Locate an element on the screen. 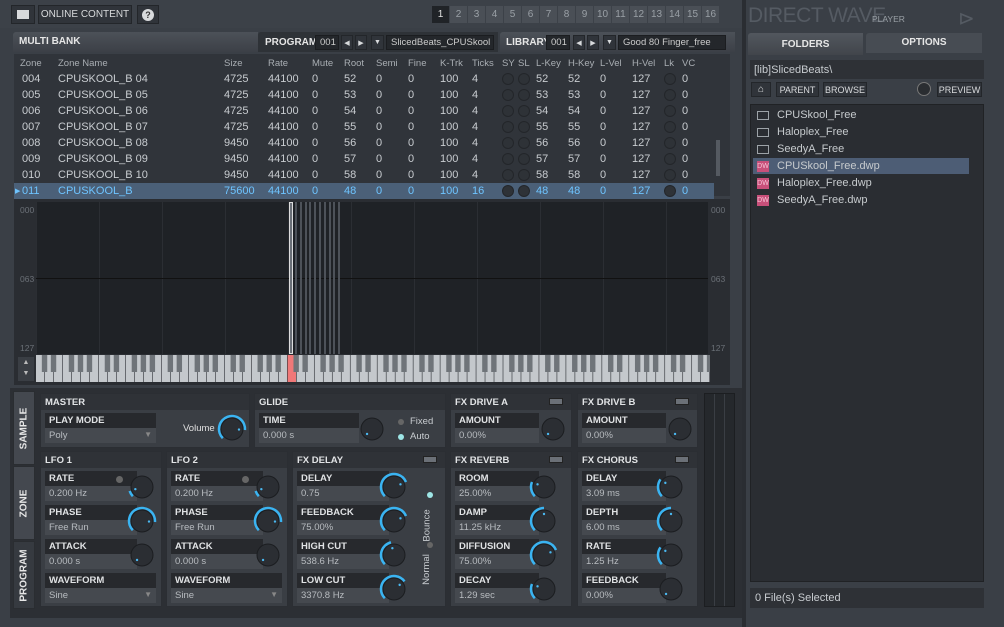 The width and height of the screenshot is (1004, 627). page-button-11: 11 is located at coordinates (620, 14).